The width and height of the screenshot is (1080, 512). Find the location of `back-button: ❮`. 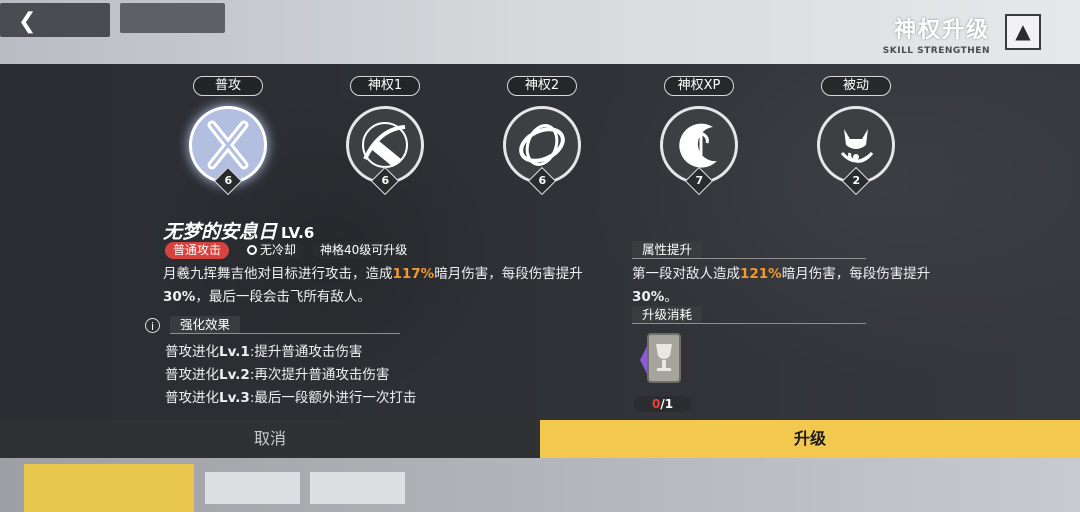

back-button: ❮ is located at coordinates (55, 20).